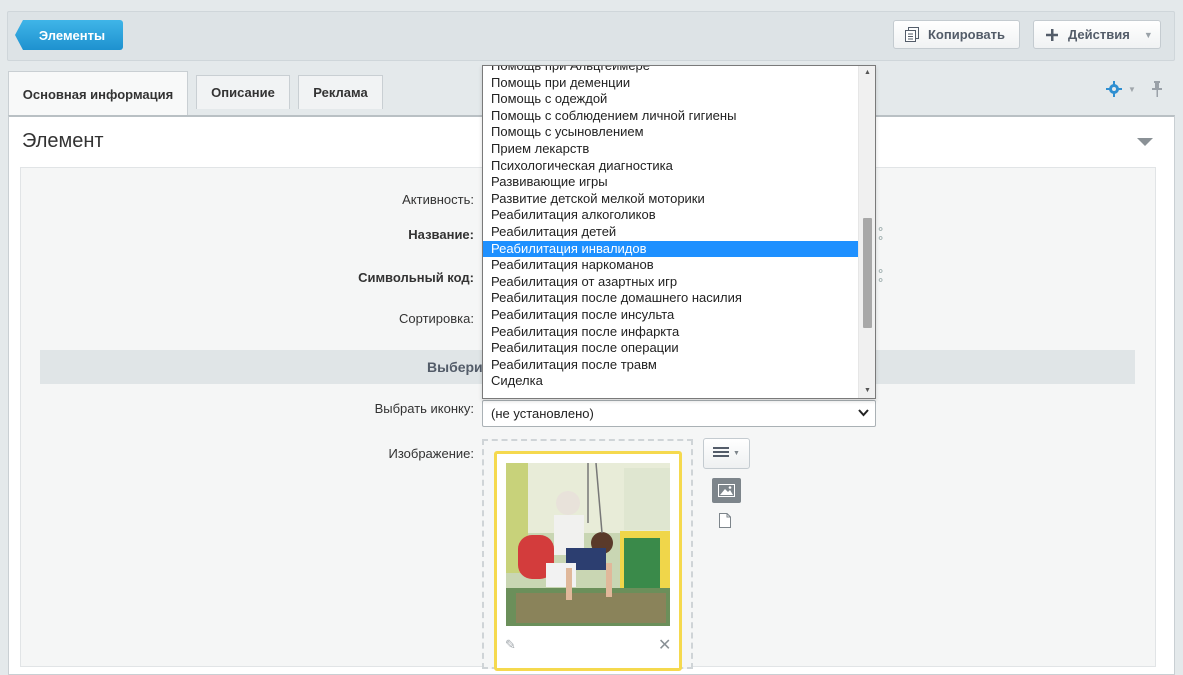 This screenshot has height=675, width=1183. I want to click on dropdown-option: Развивающие игры, so click(671, 182).